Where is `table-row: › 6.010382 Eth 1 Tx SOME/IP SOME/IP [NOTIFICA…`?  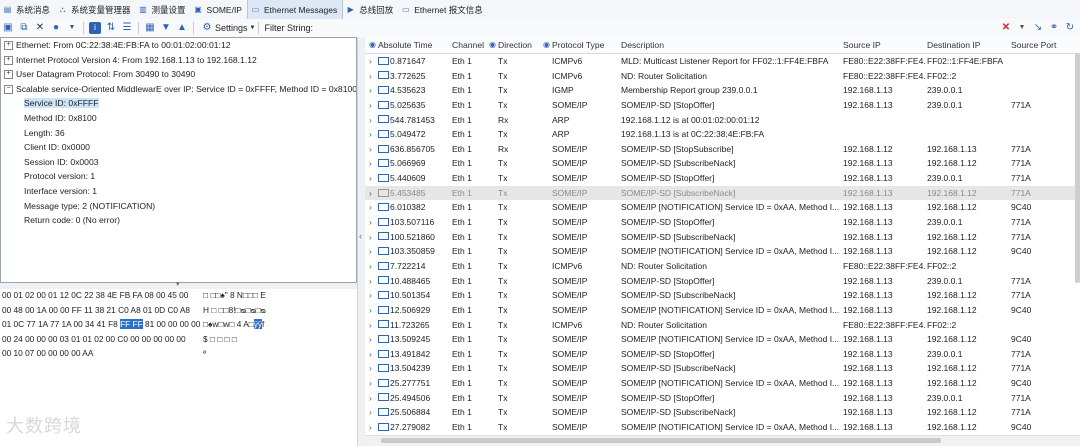
table-row: › 6.010382 Eth 1 Tx SOME/IP SOME/IP [NOTIFICA… is located at coordinates (722, 207).